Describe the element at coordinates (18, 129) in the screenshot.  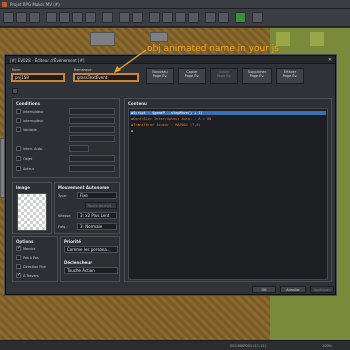
I see `variable-checkbox` at that location.